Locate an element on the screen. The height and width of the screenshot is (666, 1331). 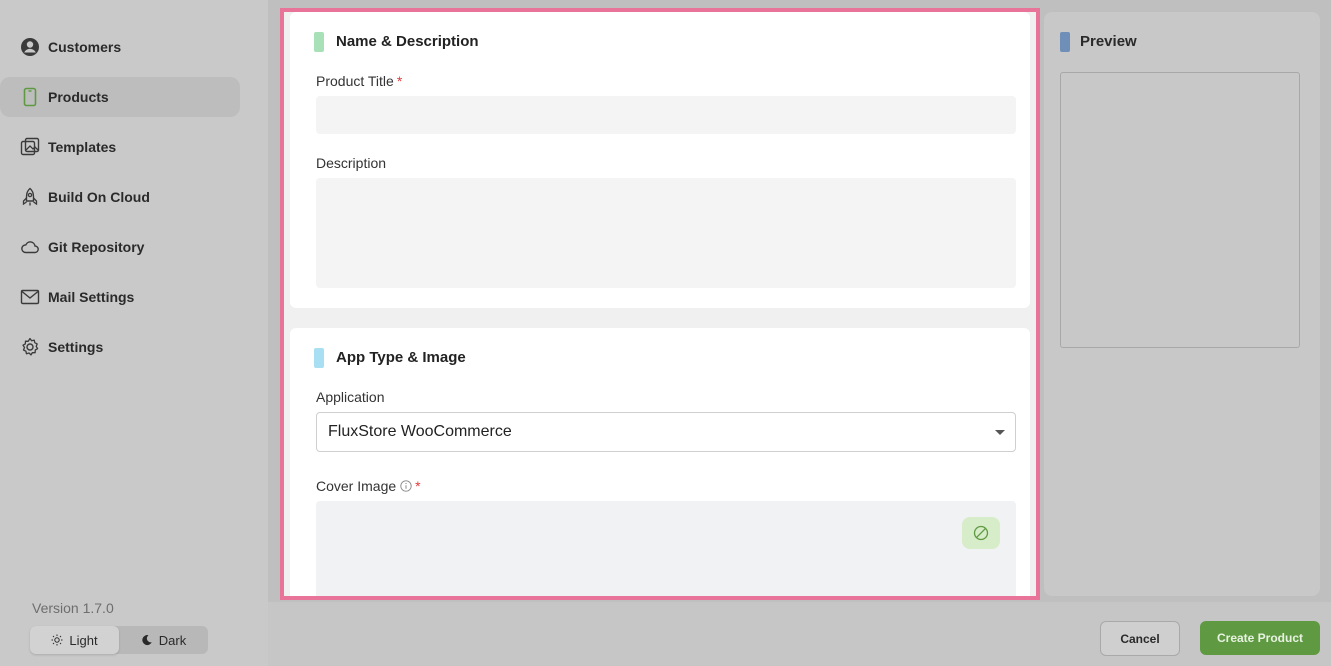
theme-dark-label: Dark is located at coordinates (172, 640).